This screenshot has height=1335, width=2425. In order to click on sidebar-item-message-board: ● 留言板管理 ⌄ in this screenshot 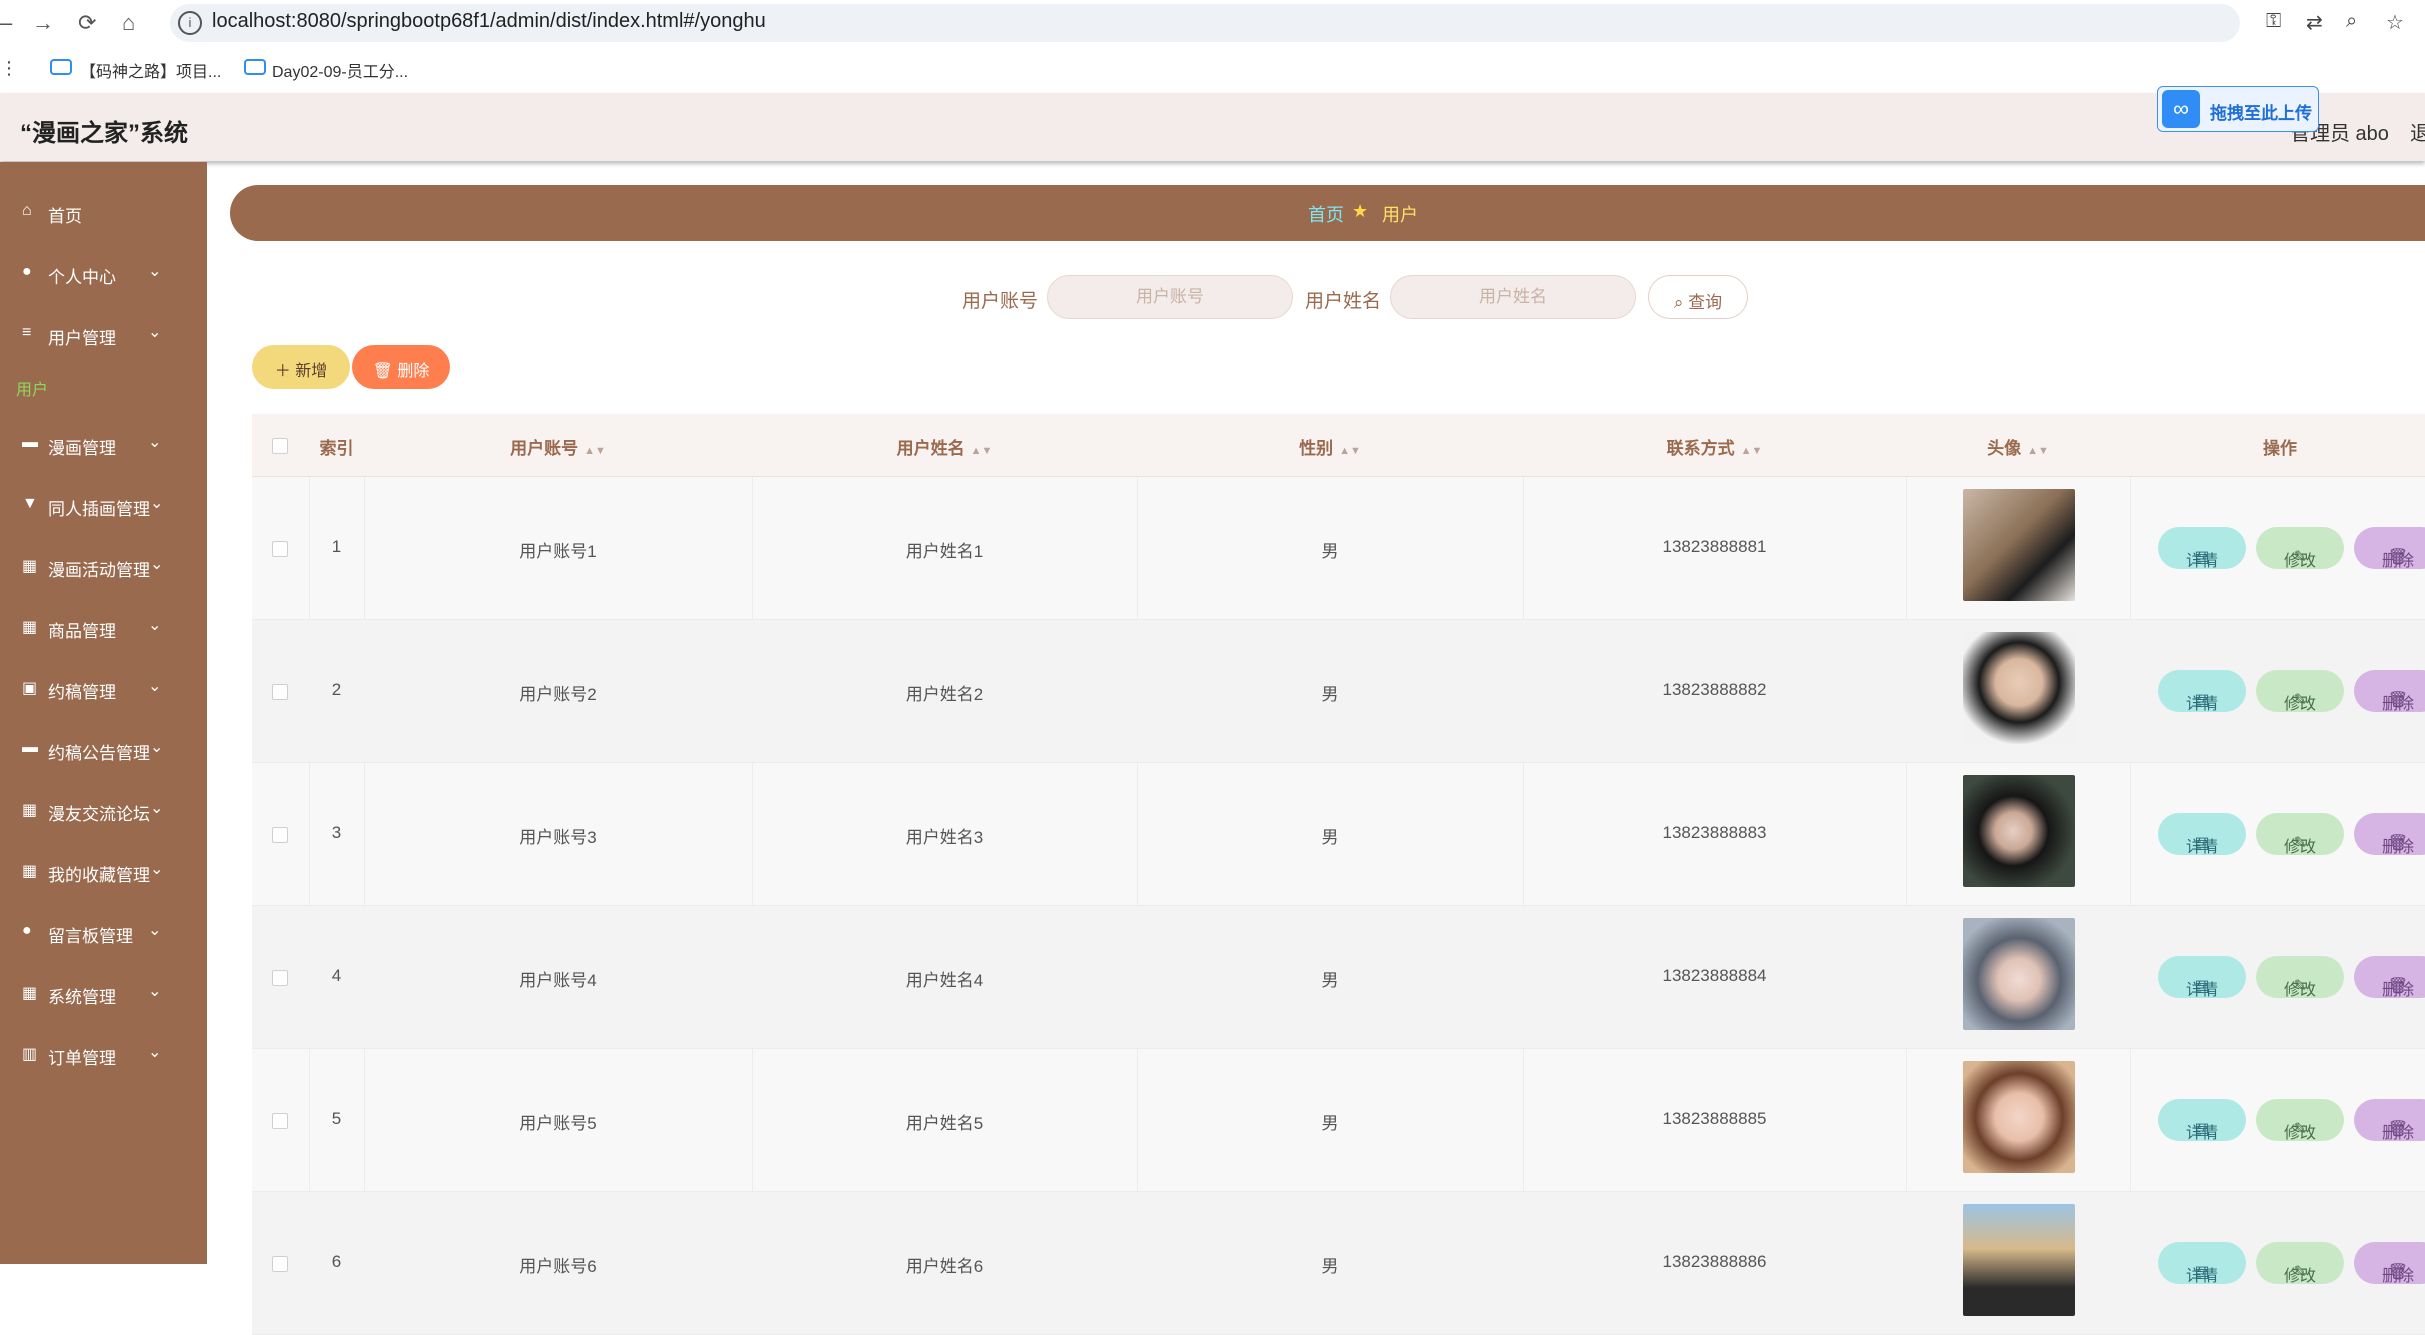, I will do `click(103, 932)`.